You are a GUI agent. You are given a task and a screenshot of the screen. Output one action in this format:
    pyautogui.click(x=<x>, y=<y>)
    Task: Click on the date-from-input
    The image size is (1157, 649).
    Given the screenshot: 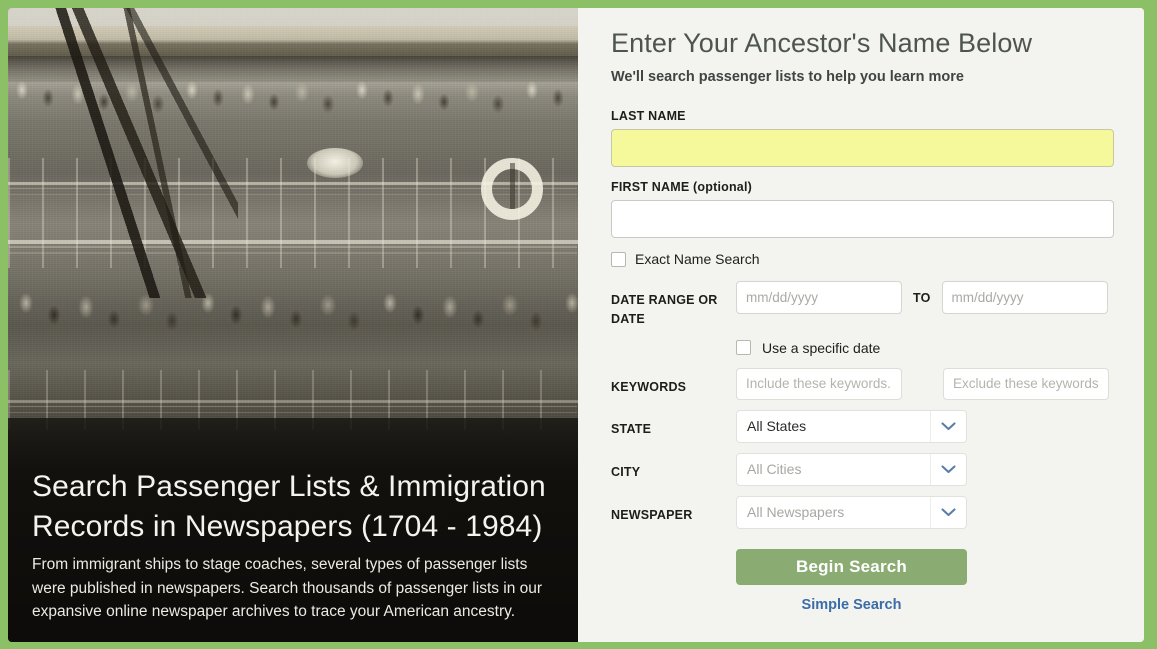 What is the action you would take?
    pyautogui.click(x=819, y=297)
    